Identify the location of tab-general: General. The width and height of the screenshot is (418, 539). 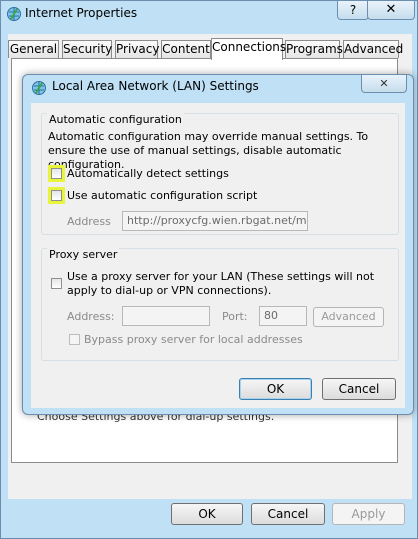
(33, 49).